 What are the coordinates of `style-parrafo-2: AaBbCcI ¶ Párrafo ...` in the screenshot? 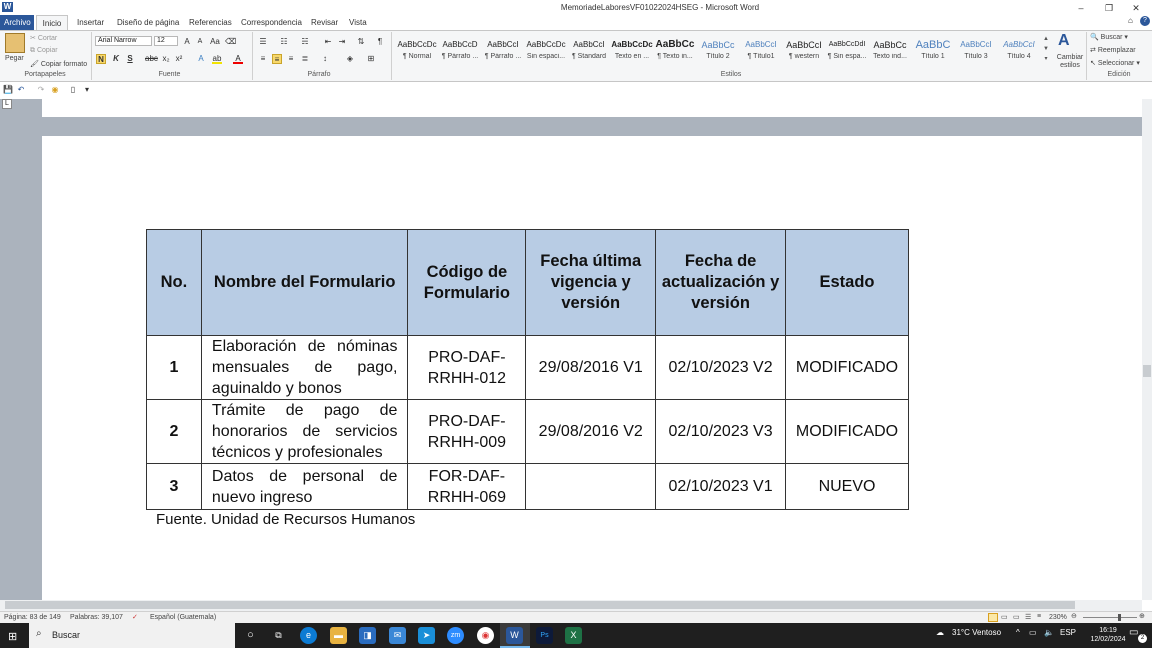 It's located at (503, 51).